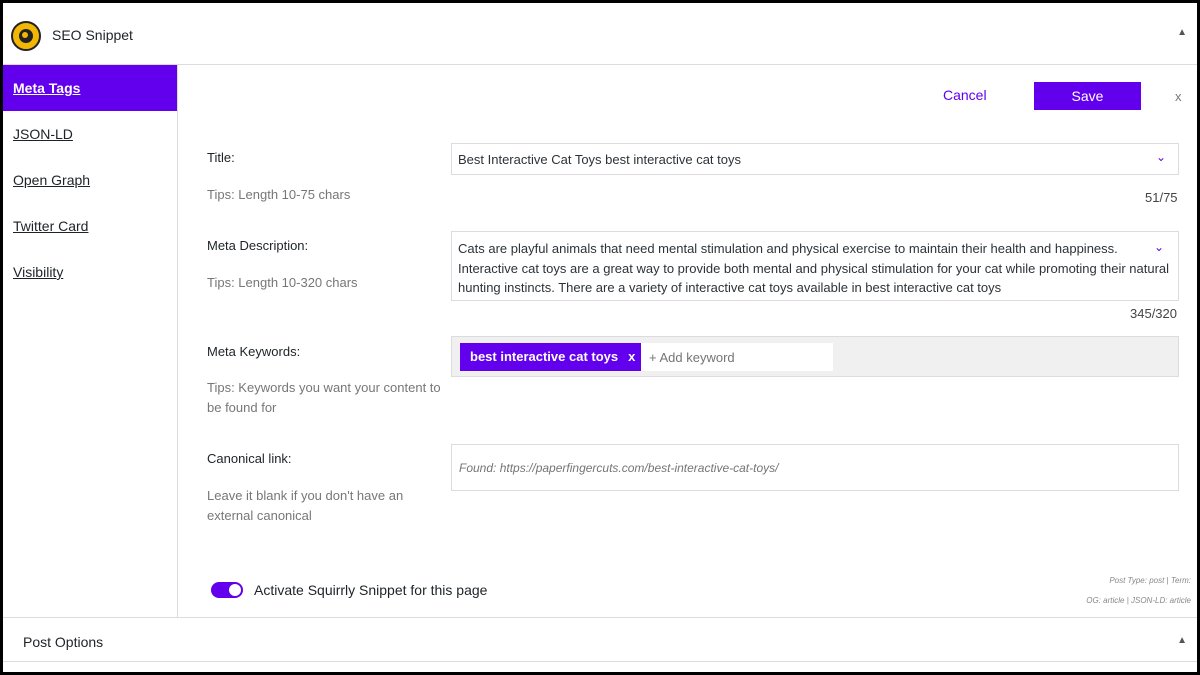 Image resolution: width=1200 pixels, height=675 pixels. I want to click on activate-snippet-toggle, so click(227, 590).